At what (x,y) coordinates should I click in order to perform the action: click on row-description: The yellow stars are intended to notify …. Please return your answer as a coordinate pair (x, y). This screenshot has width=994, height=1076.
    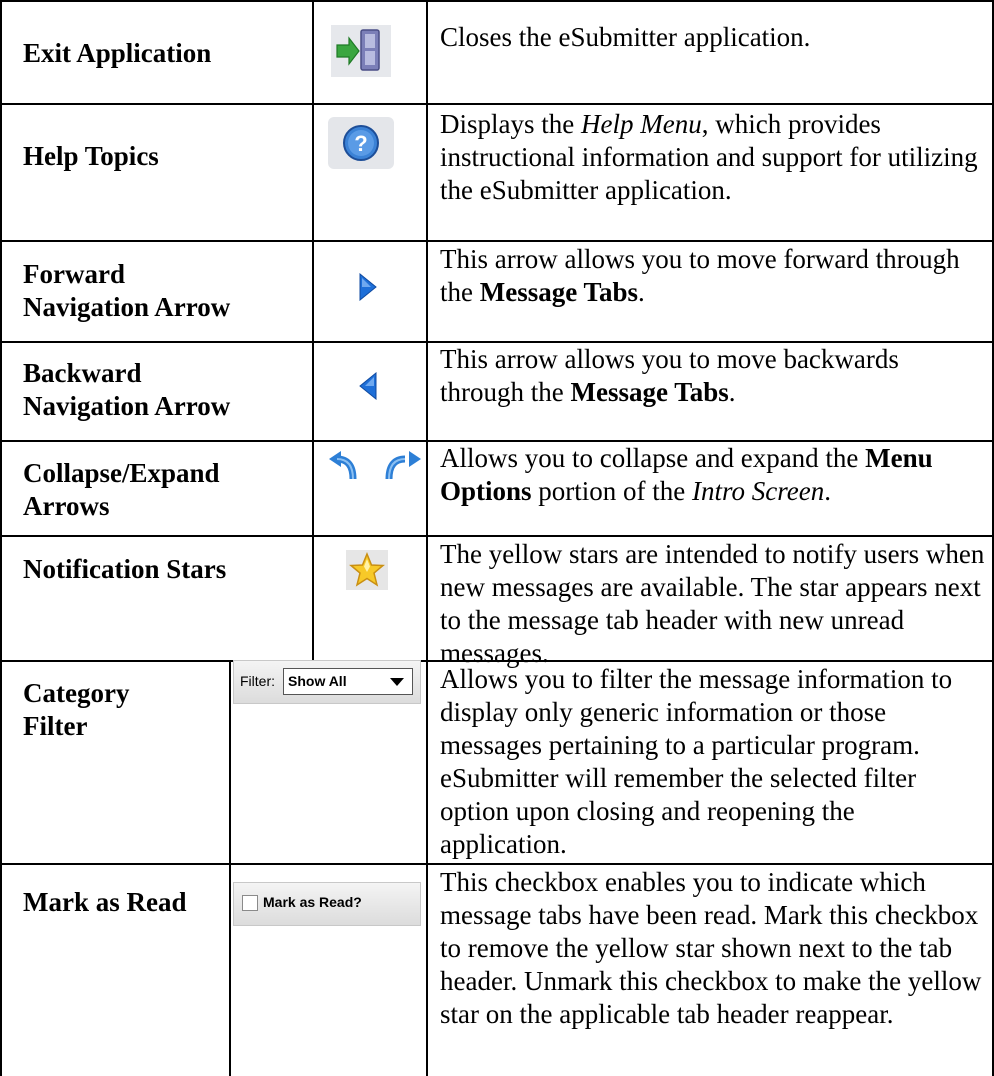
    Looking at the image, I should click on (712, 603).